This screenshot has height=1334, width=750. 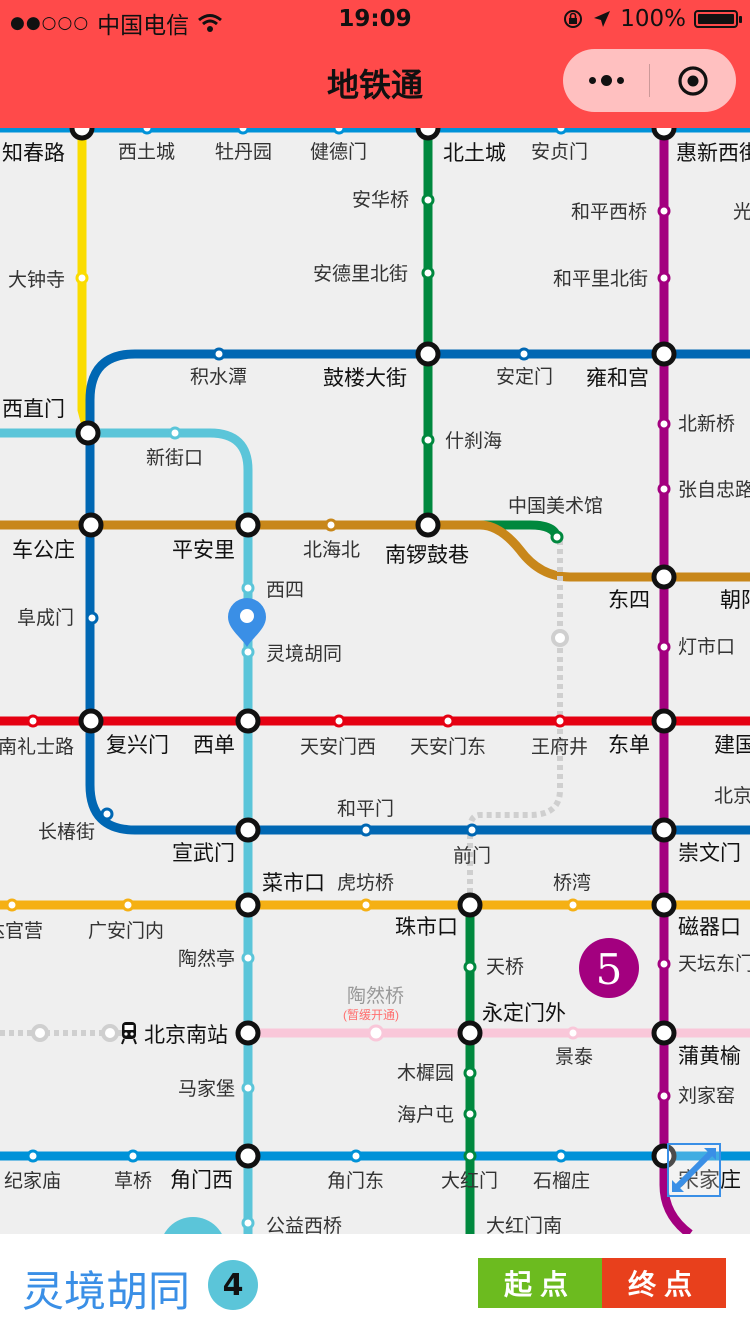 I want to click on station-label-liujiayao: 刘家窑, so click(x=706, y=1096).